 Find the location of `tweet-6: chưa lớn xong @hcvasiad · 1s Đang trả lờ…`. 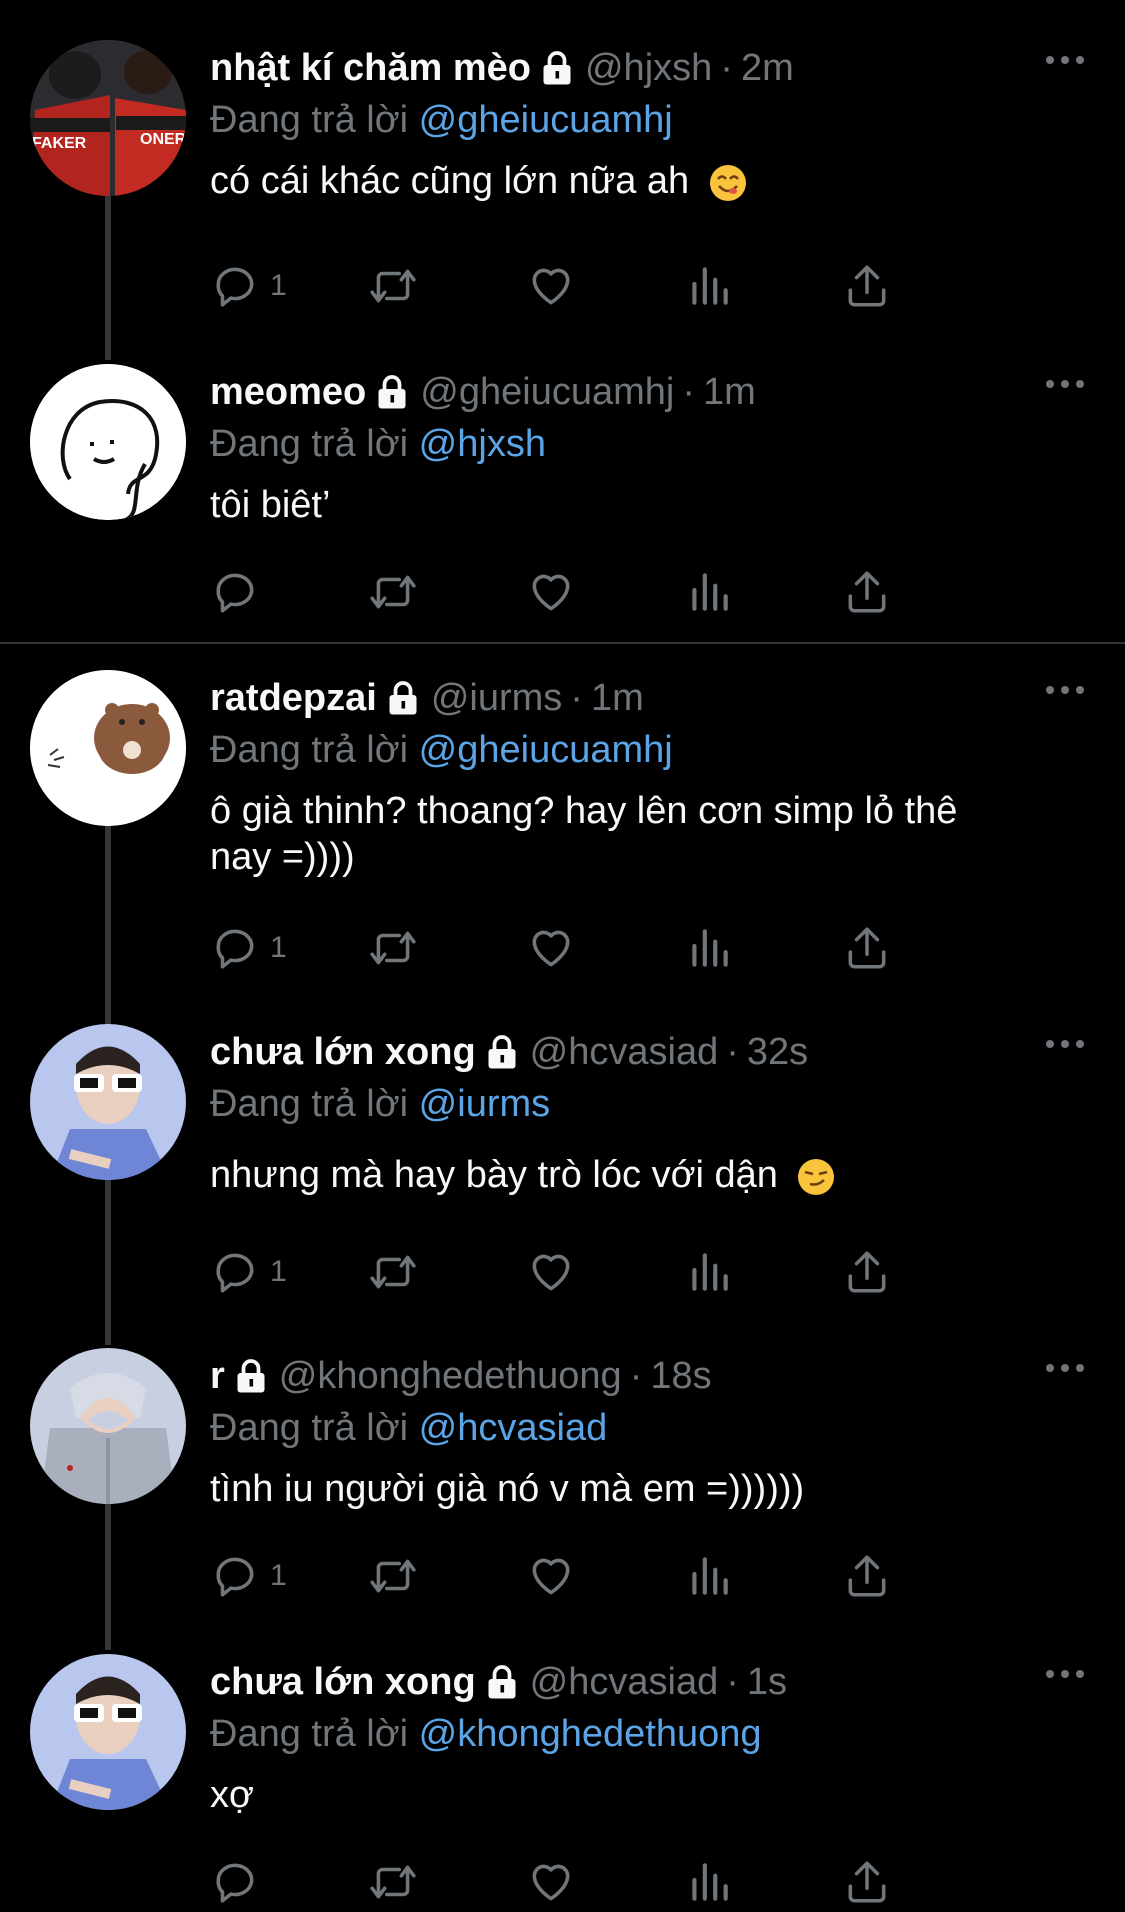

tweet-6: chưa lớn xong @hcvasiad · 1s Đang trả lờ… is located at coordinates (562, 1768).